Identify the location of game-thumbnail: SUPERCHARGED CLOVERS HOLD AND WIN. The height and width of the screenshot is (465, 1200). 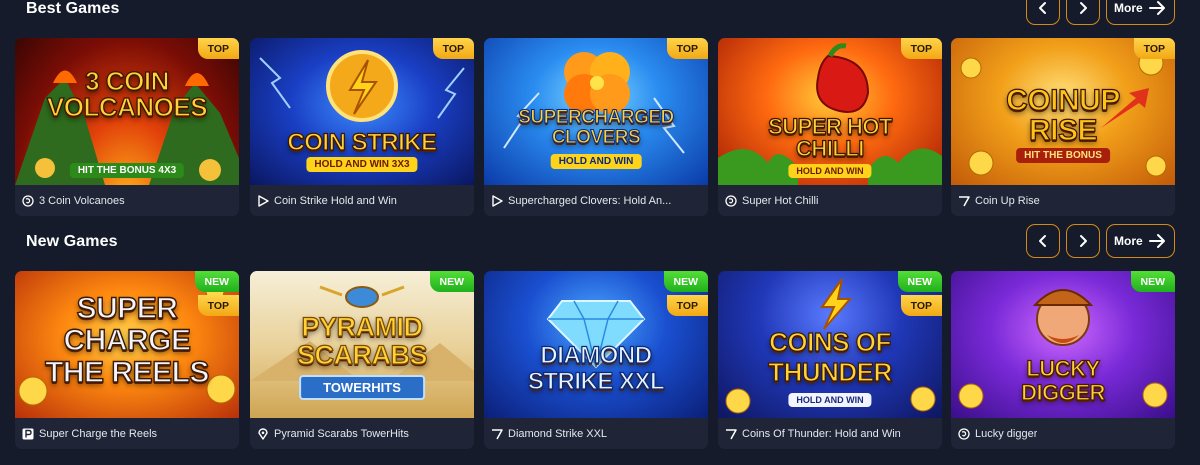
(596, 111).